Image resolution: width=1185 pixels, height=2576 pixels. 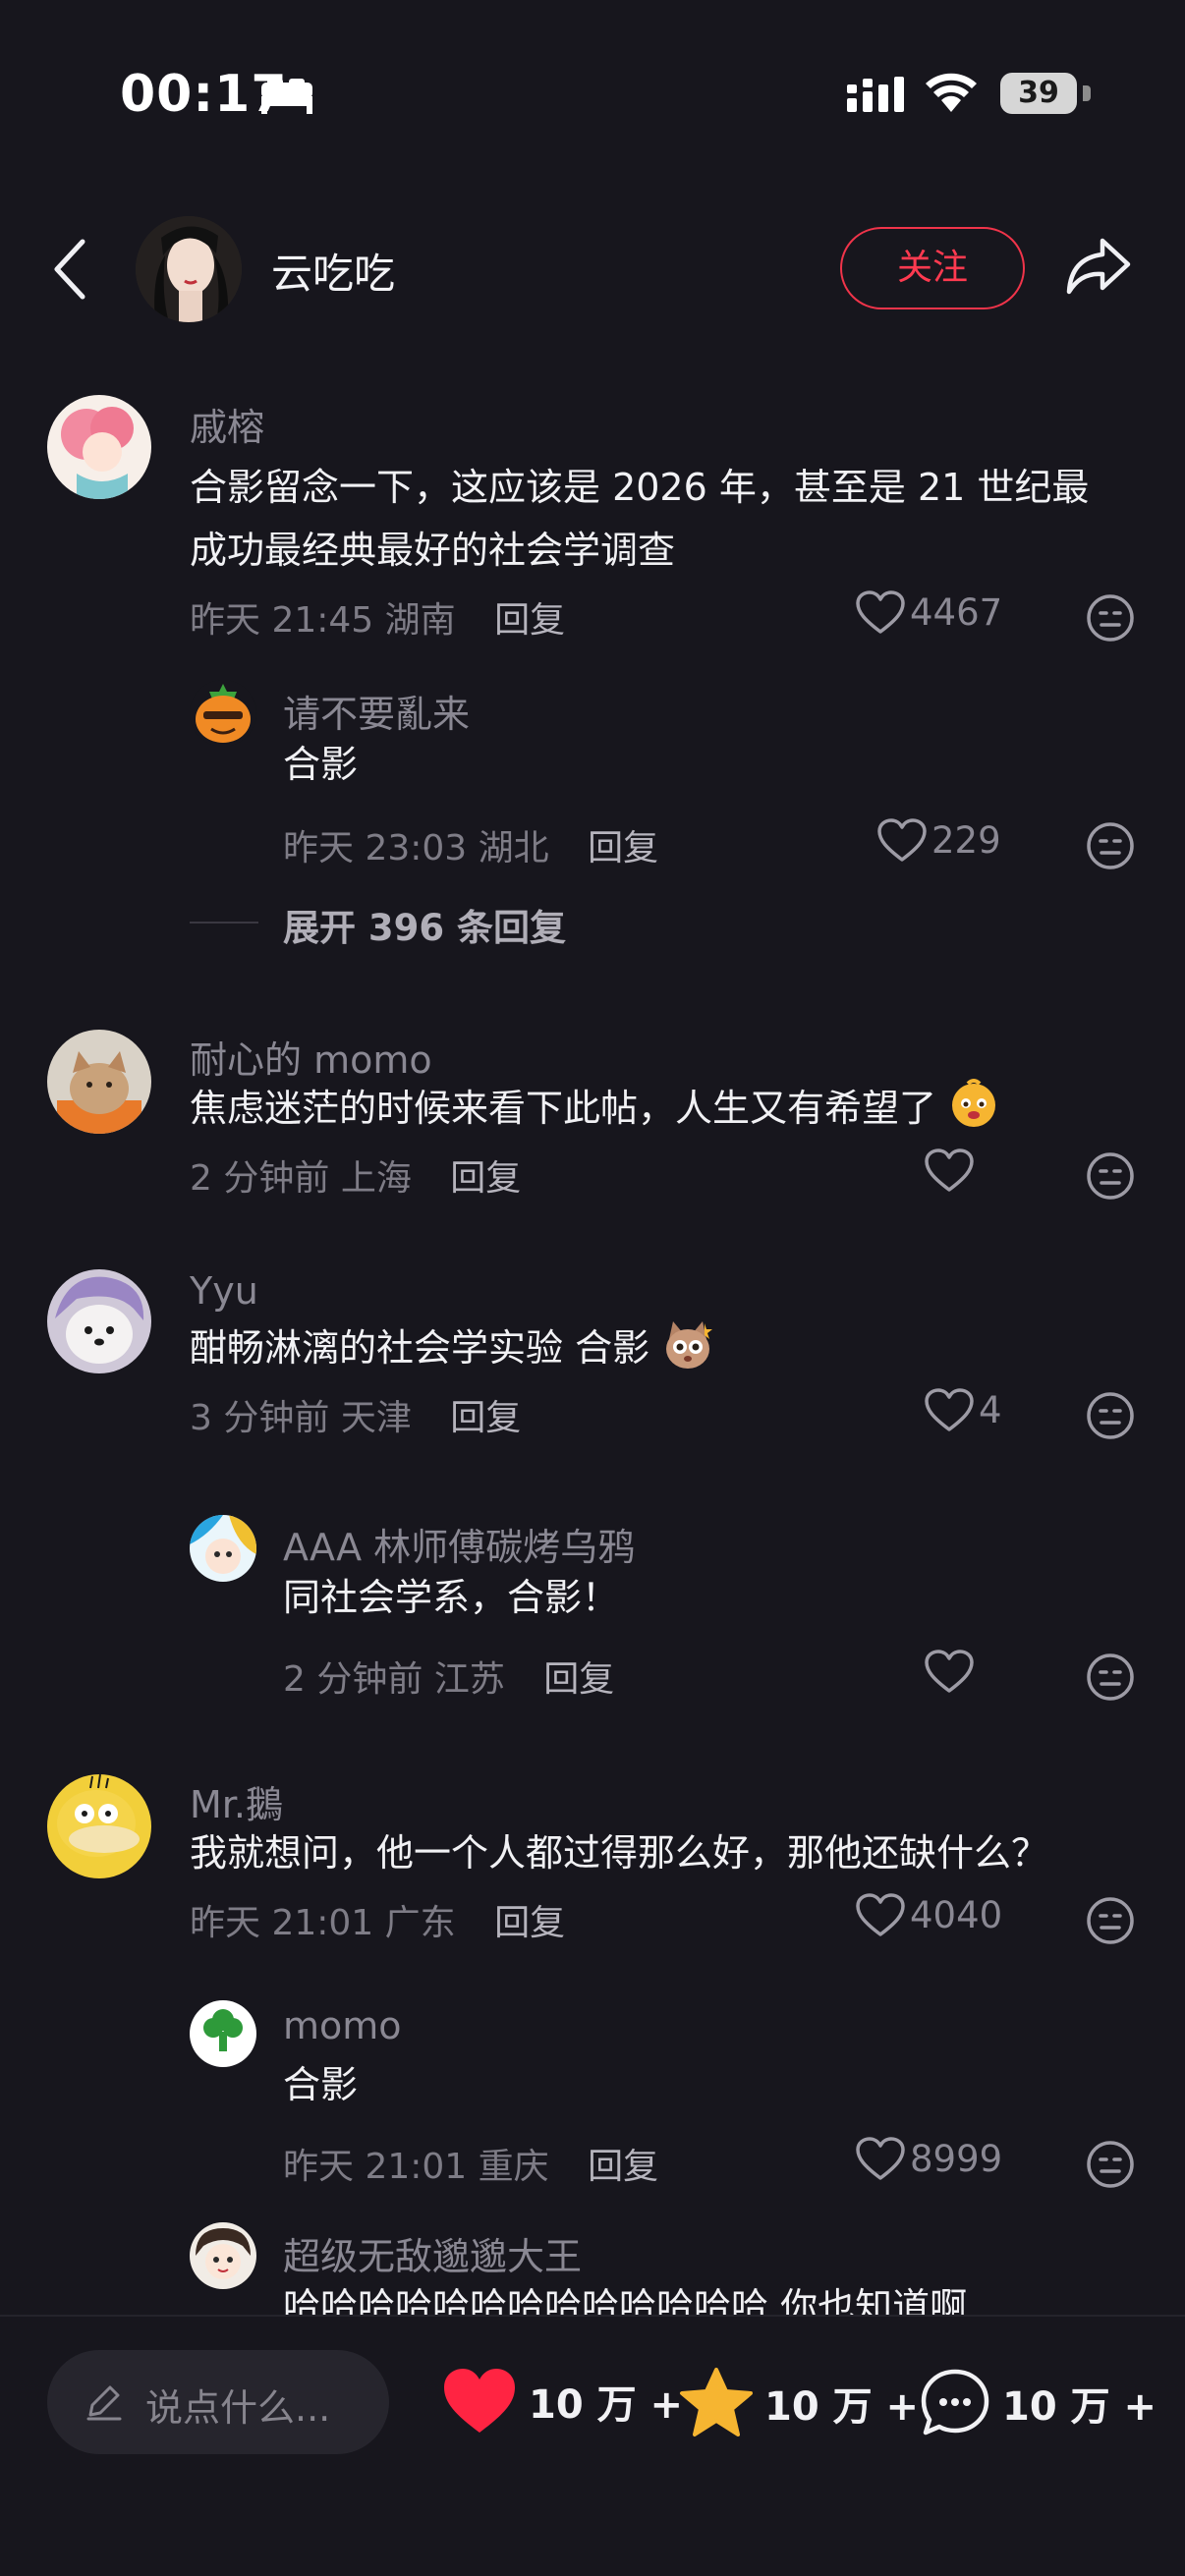 I want to click on cellular-signal-icon, so click(x=876, y=94).